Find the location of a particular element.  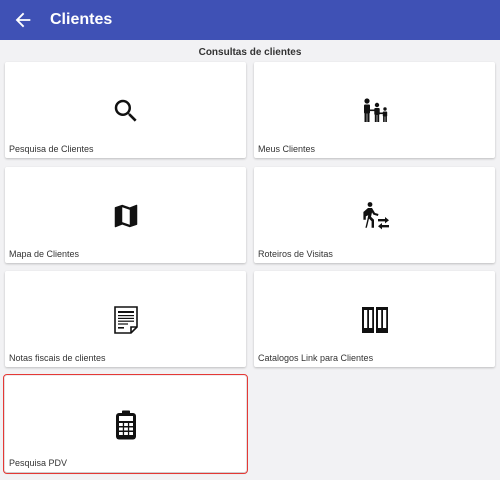

card-label: Meus Clientes is located at coordinates (287, 149).